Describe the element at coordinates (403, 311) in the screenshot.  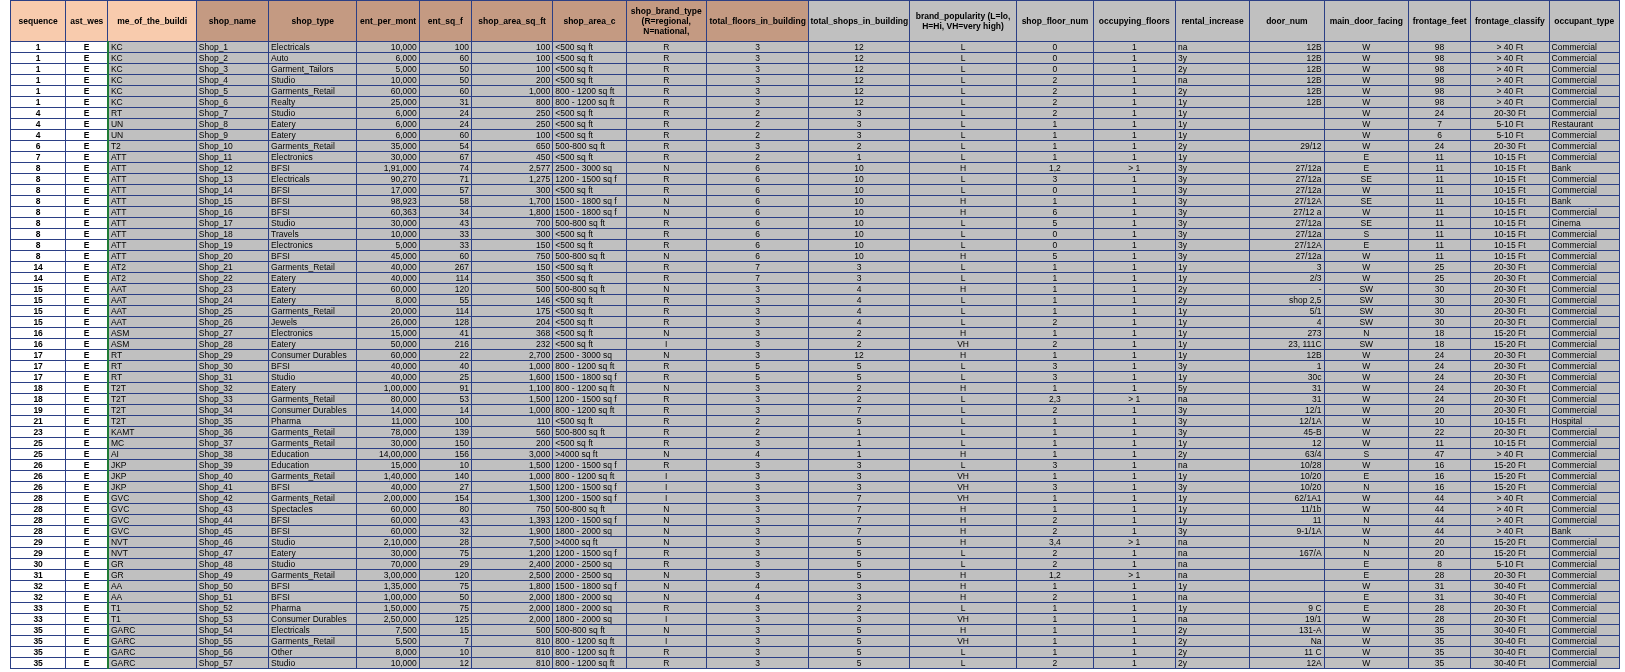
I see `table-cell: 20,000` at that location.